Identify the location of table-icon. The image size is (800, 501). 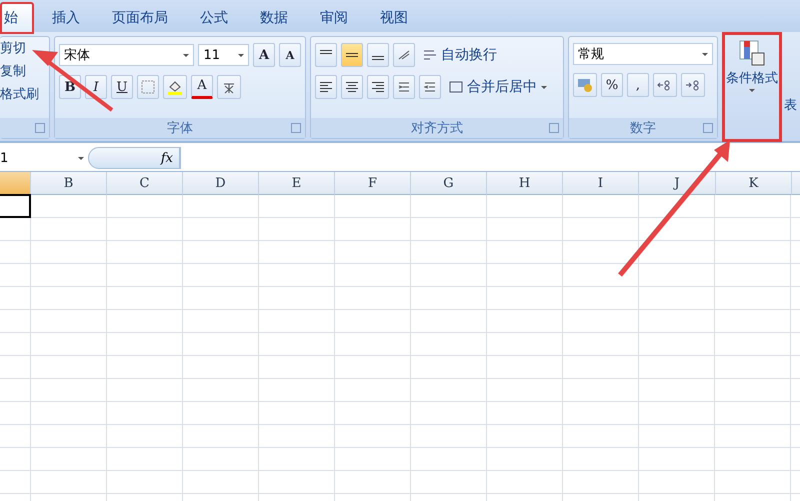
(752, 53).